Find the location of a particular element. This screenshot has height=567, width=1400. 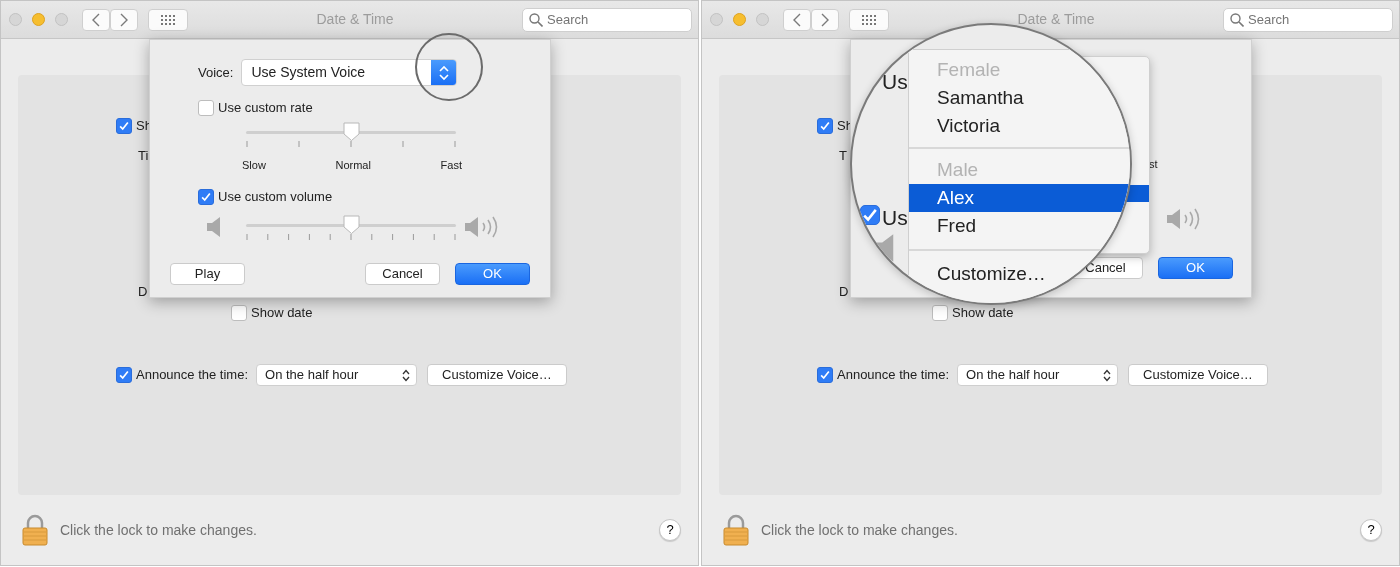

menu-section-header: Female is located at coordinates (969, 69).